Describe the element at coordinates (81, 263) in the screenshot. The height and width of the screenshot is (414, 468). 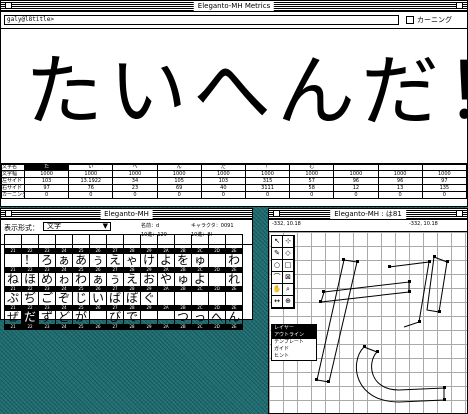
I see `character-cell: あ 25` at that location.